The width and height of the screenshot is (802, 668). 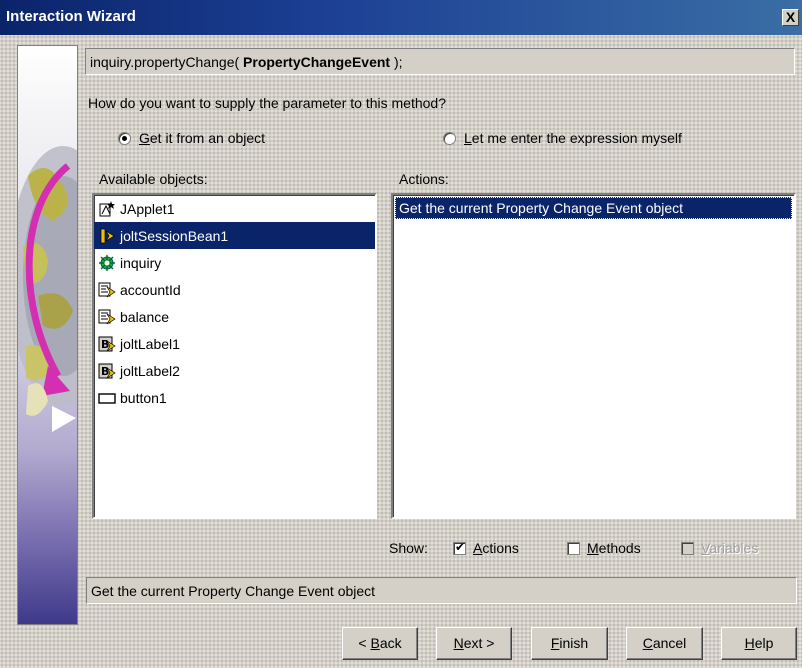 I want to click on radio-enter-expression: Let me enter the expression myself, so click(x=562, y=138).